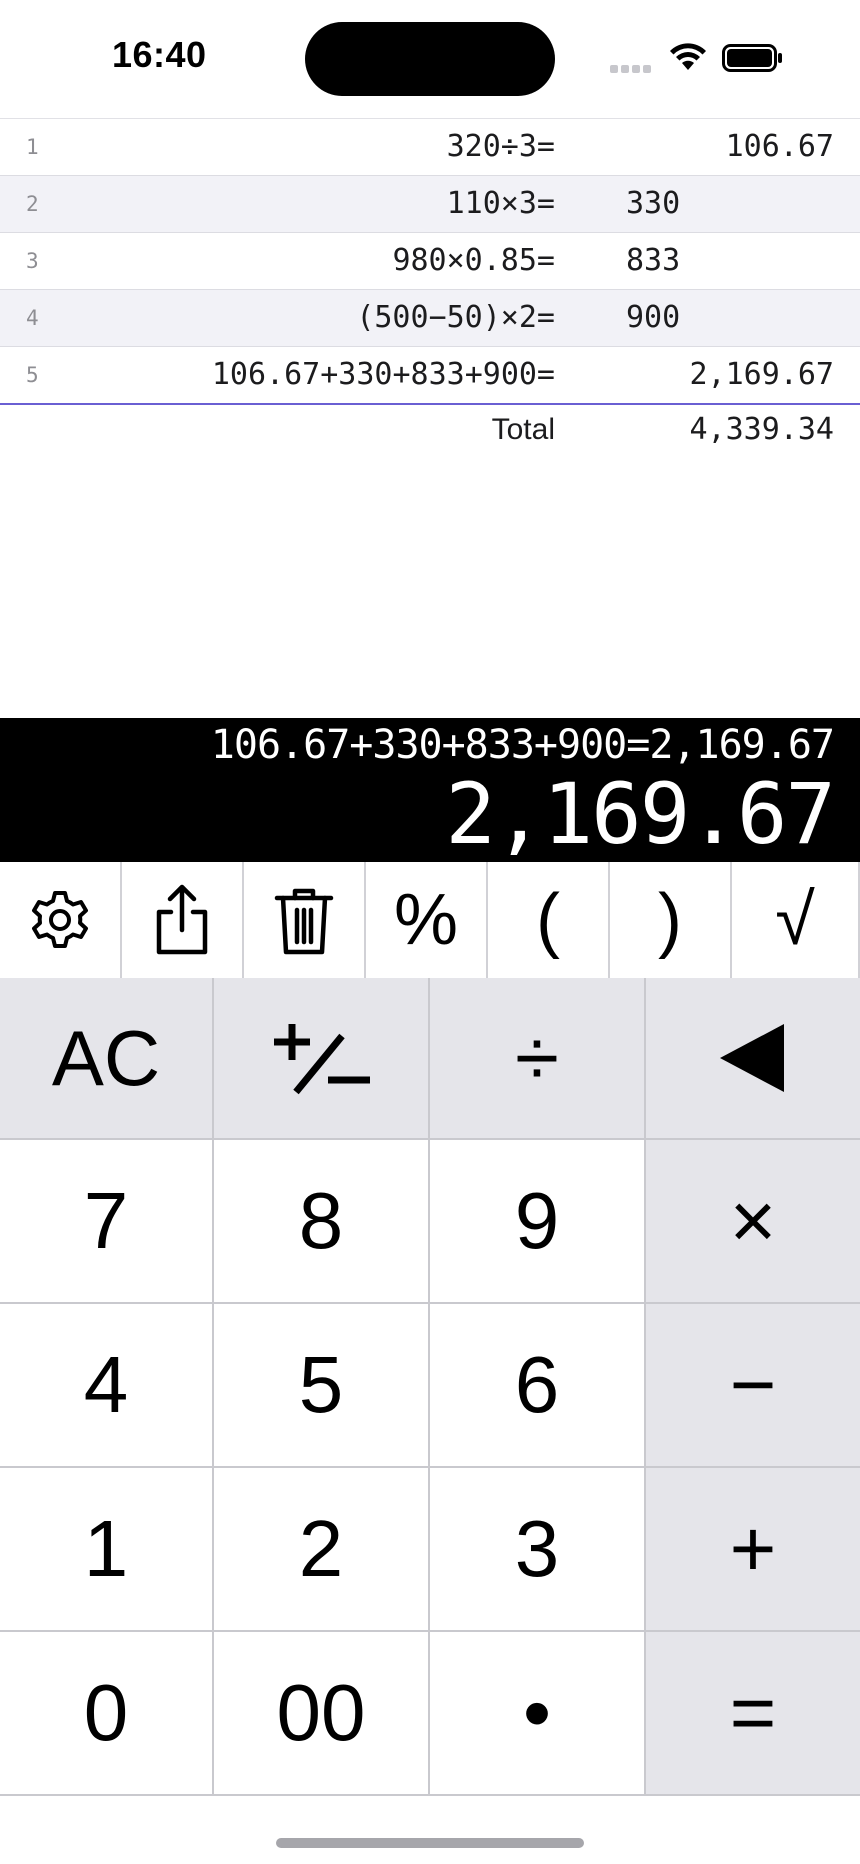 The width and height of the screenshot is (860, 1864). What do you see at coordinates (500, 203) in the screenshot?
I see `row-expression: 110×3=` at bounding box center [500, 203].